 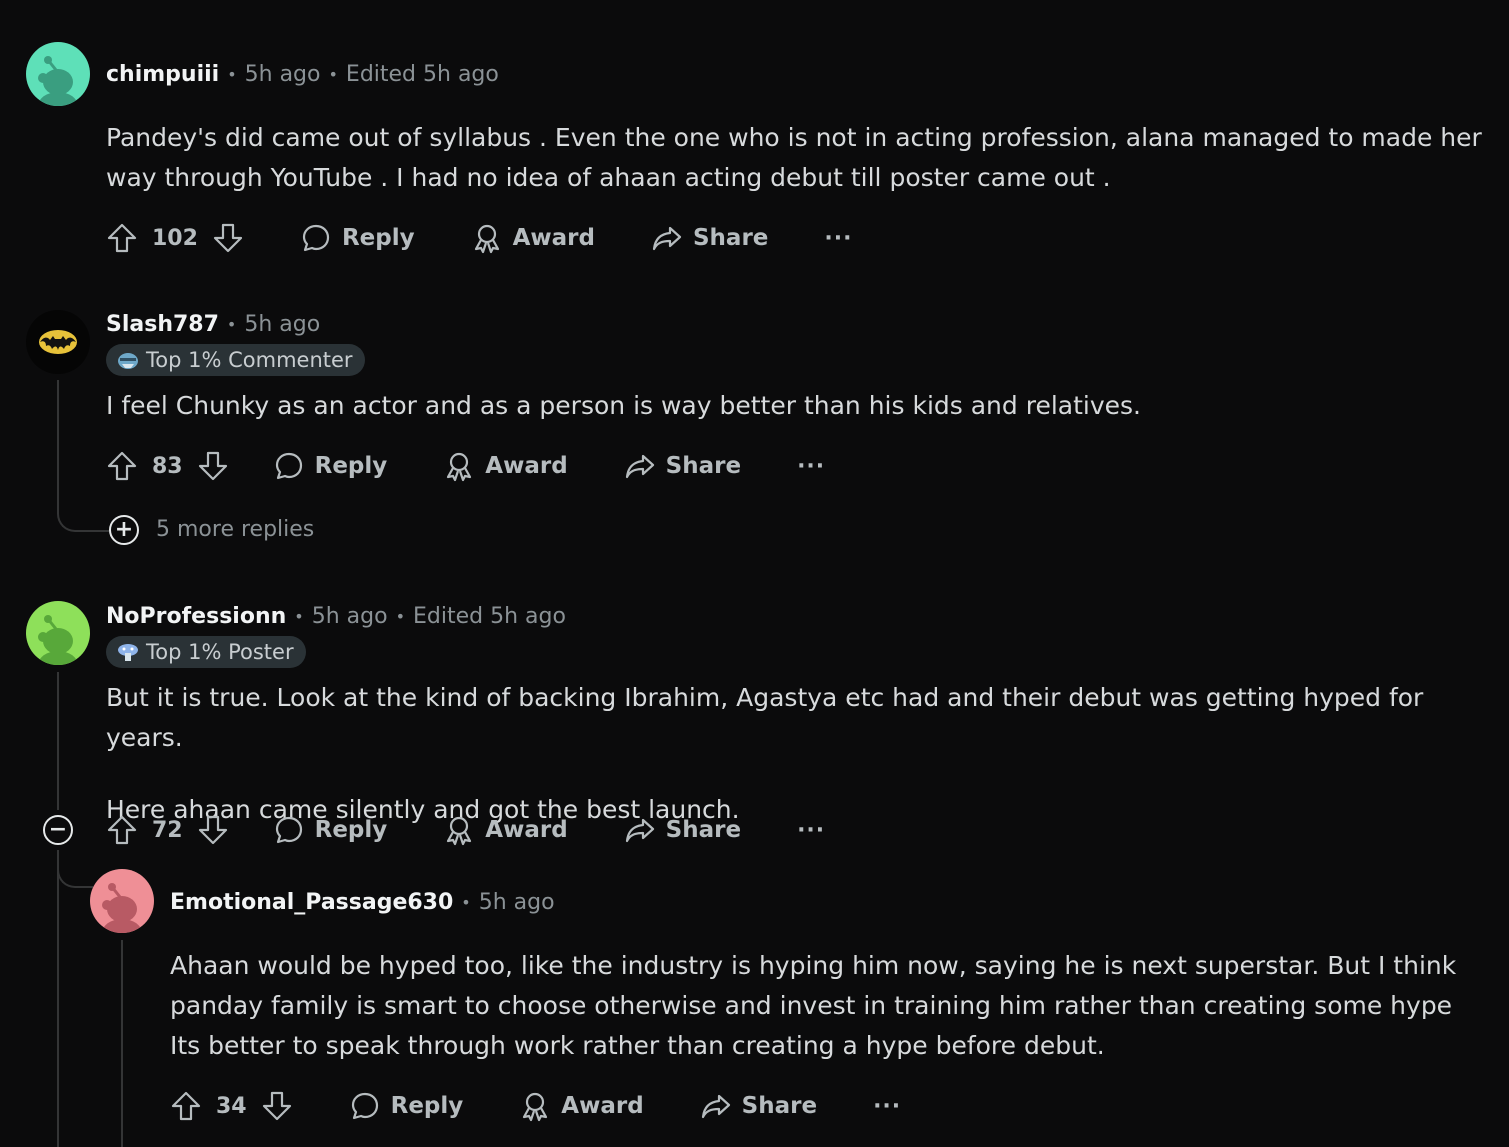 I want to click on vote-group: 72, so click(x=167, y=830).